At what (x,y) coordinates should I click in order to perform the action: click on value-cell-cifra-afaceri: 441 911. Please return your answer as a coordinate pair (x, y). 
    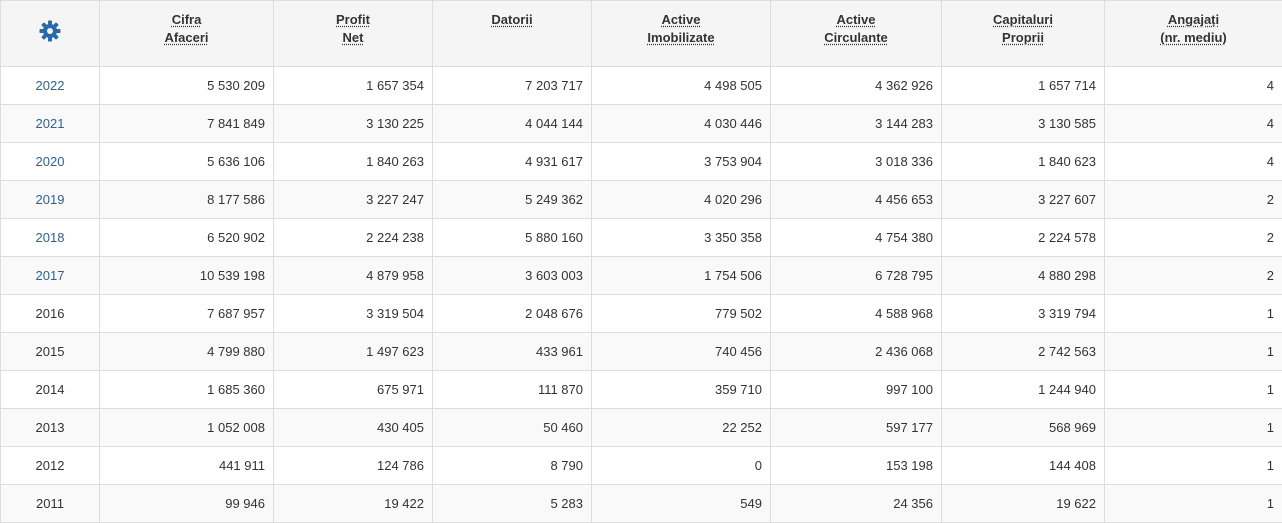
    Looking at the image, I should click on (187, 466).